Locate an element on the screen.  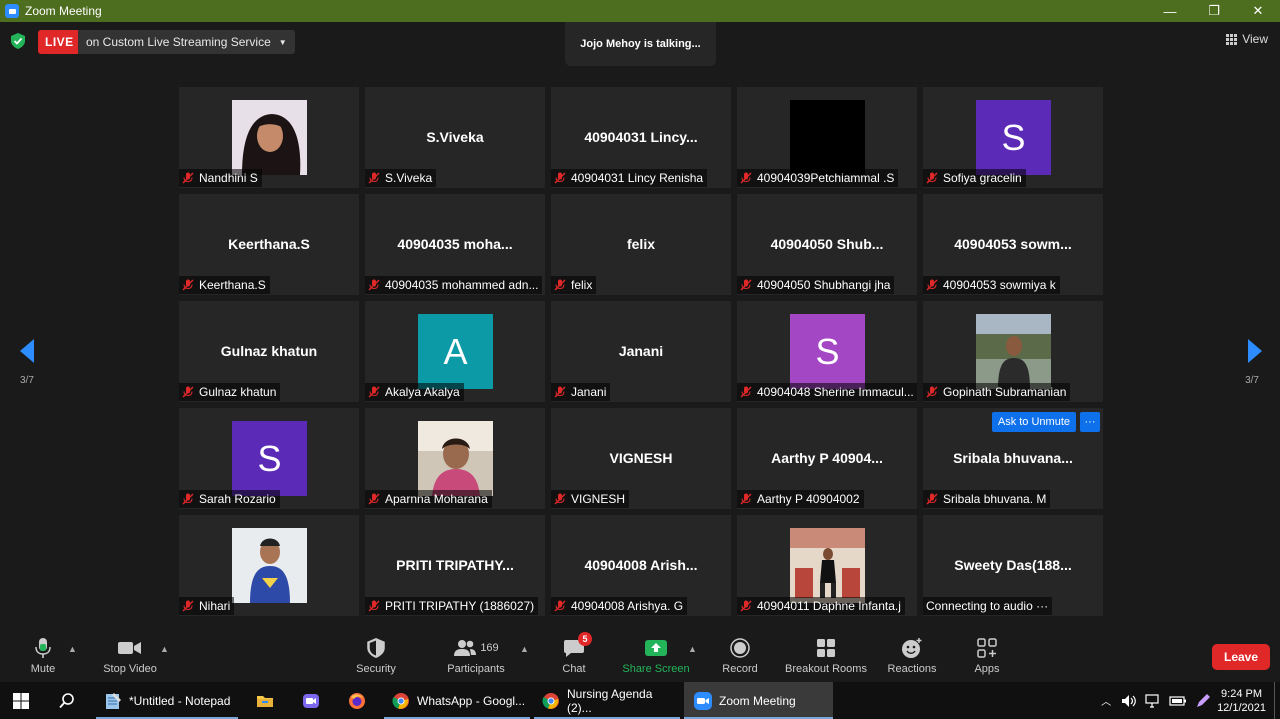
participants-options-chevron-up-icon: ▲ is located at coordinates (524, 649).